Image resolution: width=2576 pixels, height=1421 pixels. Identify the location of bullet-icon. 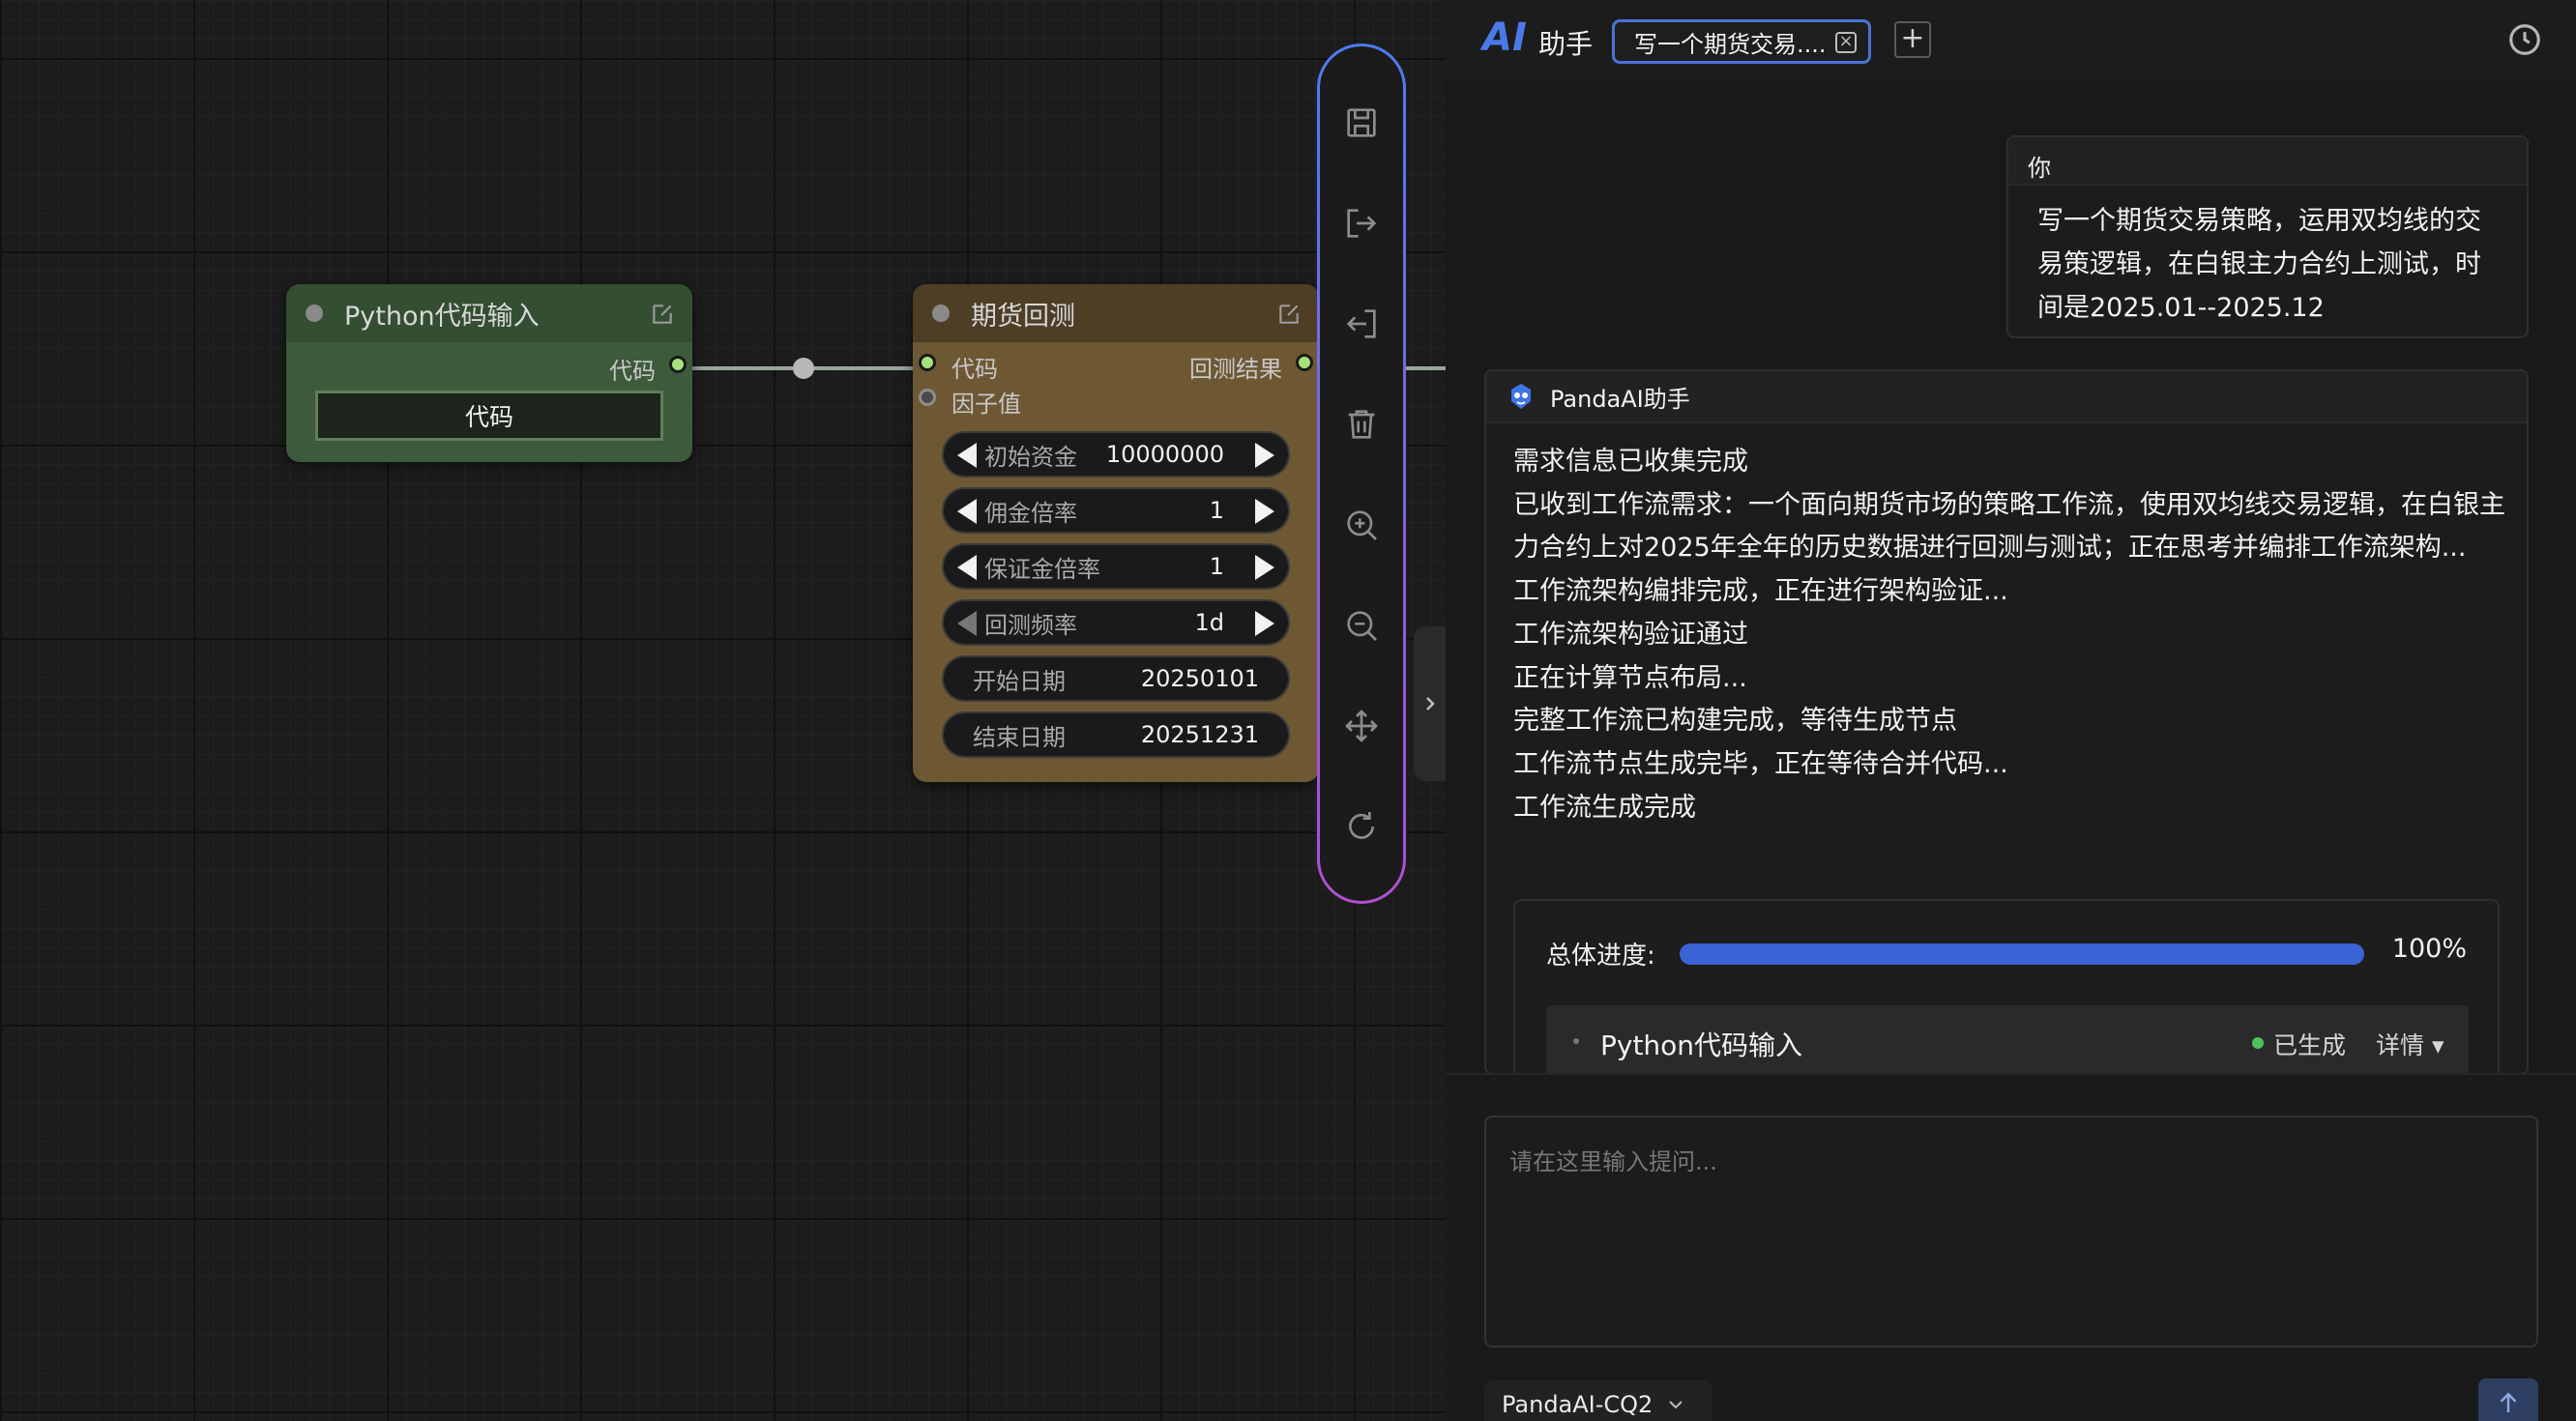
(1576, 1041).